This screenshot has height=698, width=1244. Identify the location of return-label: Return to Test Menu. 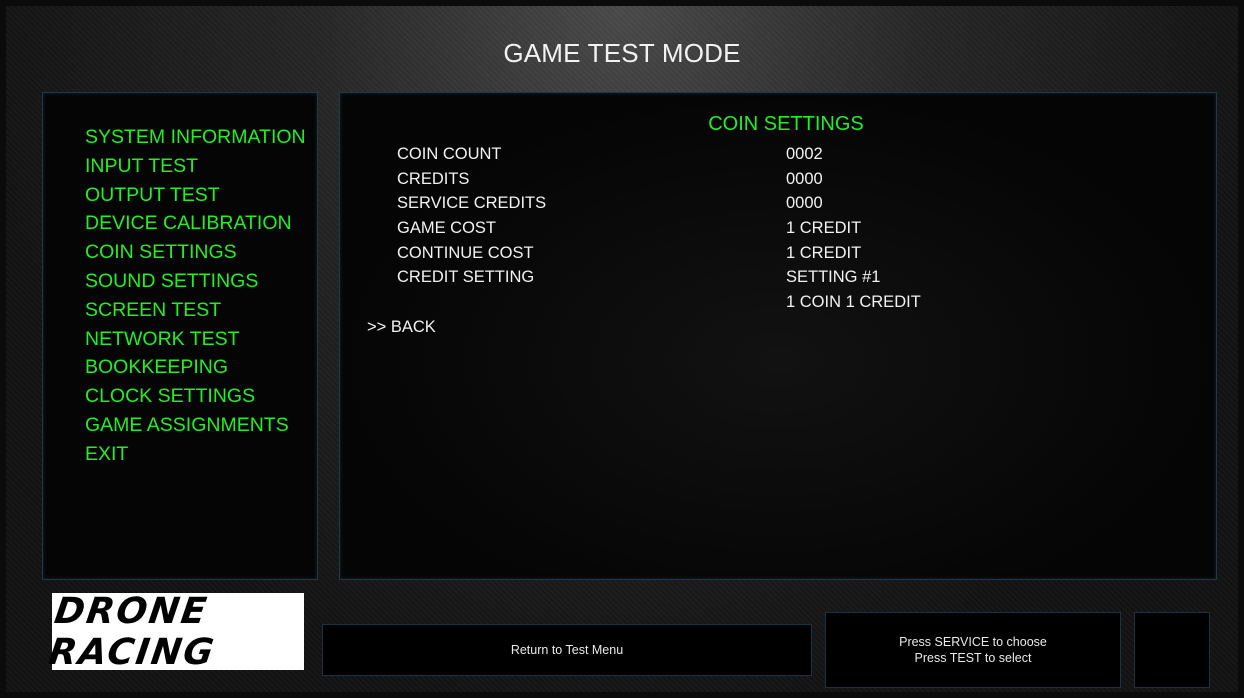
(567, 650).